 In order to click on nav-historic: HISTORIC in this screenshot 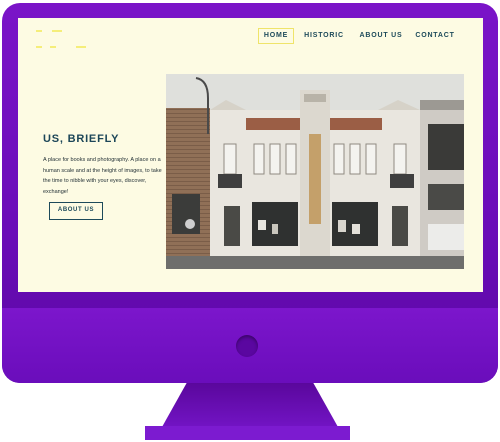, I will do `click(324, 36)`.